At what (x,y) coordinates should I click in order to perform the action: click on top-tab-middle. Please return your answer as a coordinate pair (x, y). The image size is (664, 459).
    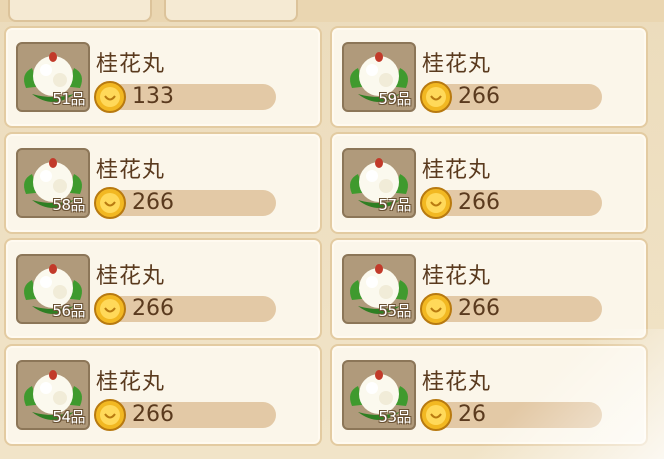
    Looking at the image, I should click on (231, 11).